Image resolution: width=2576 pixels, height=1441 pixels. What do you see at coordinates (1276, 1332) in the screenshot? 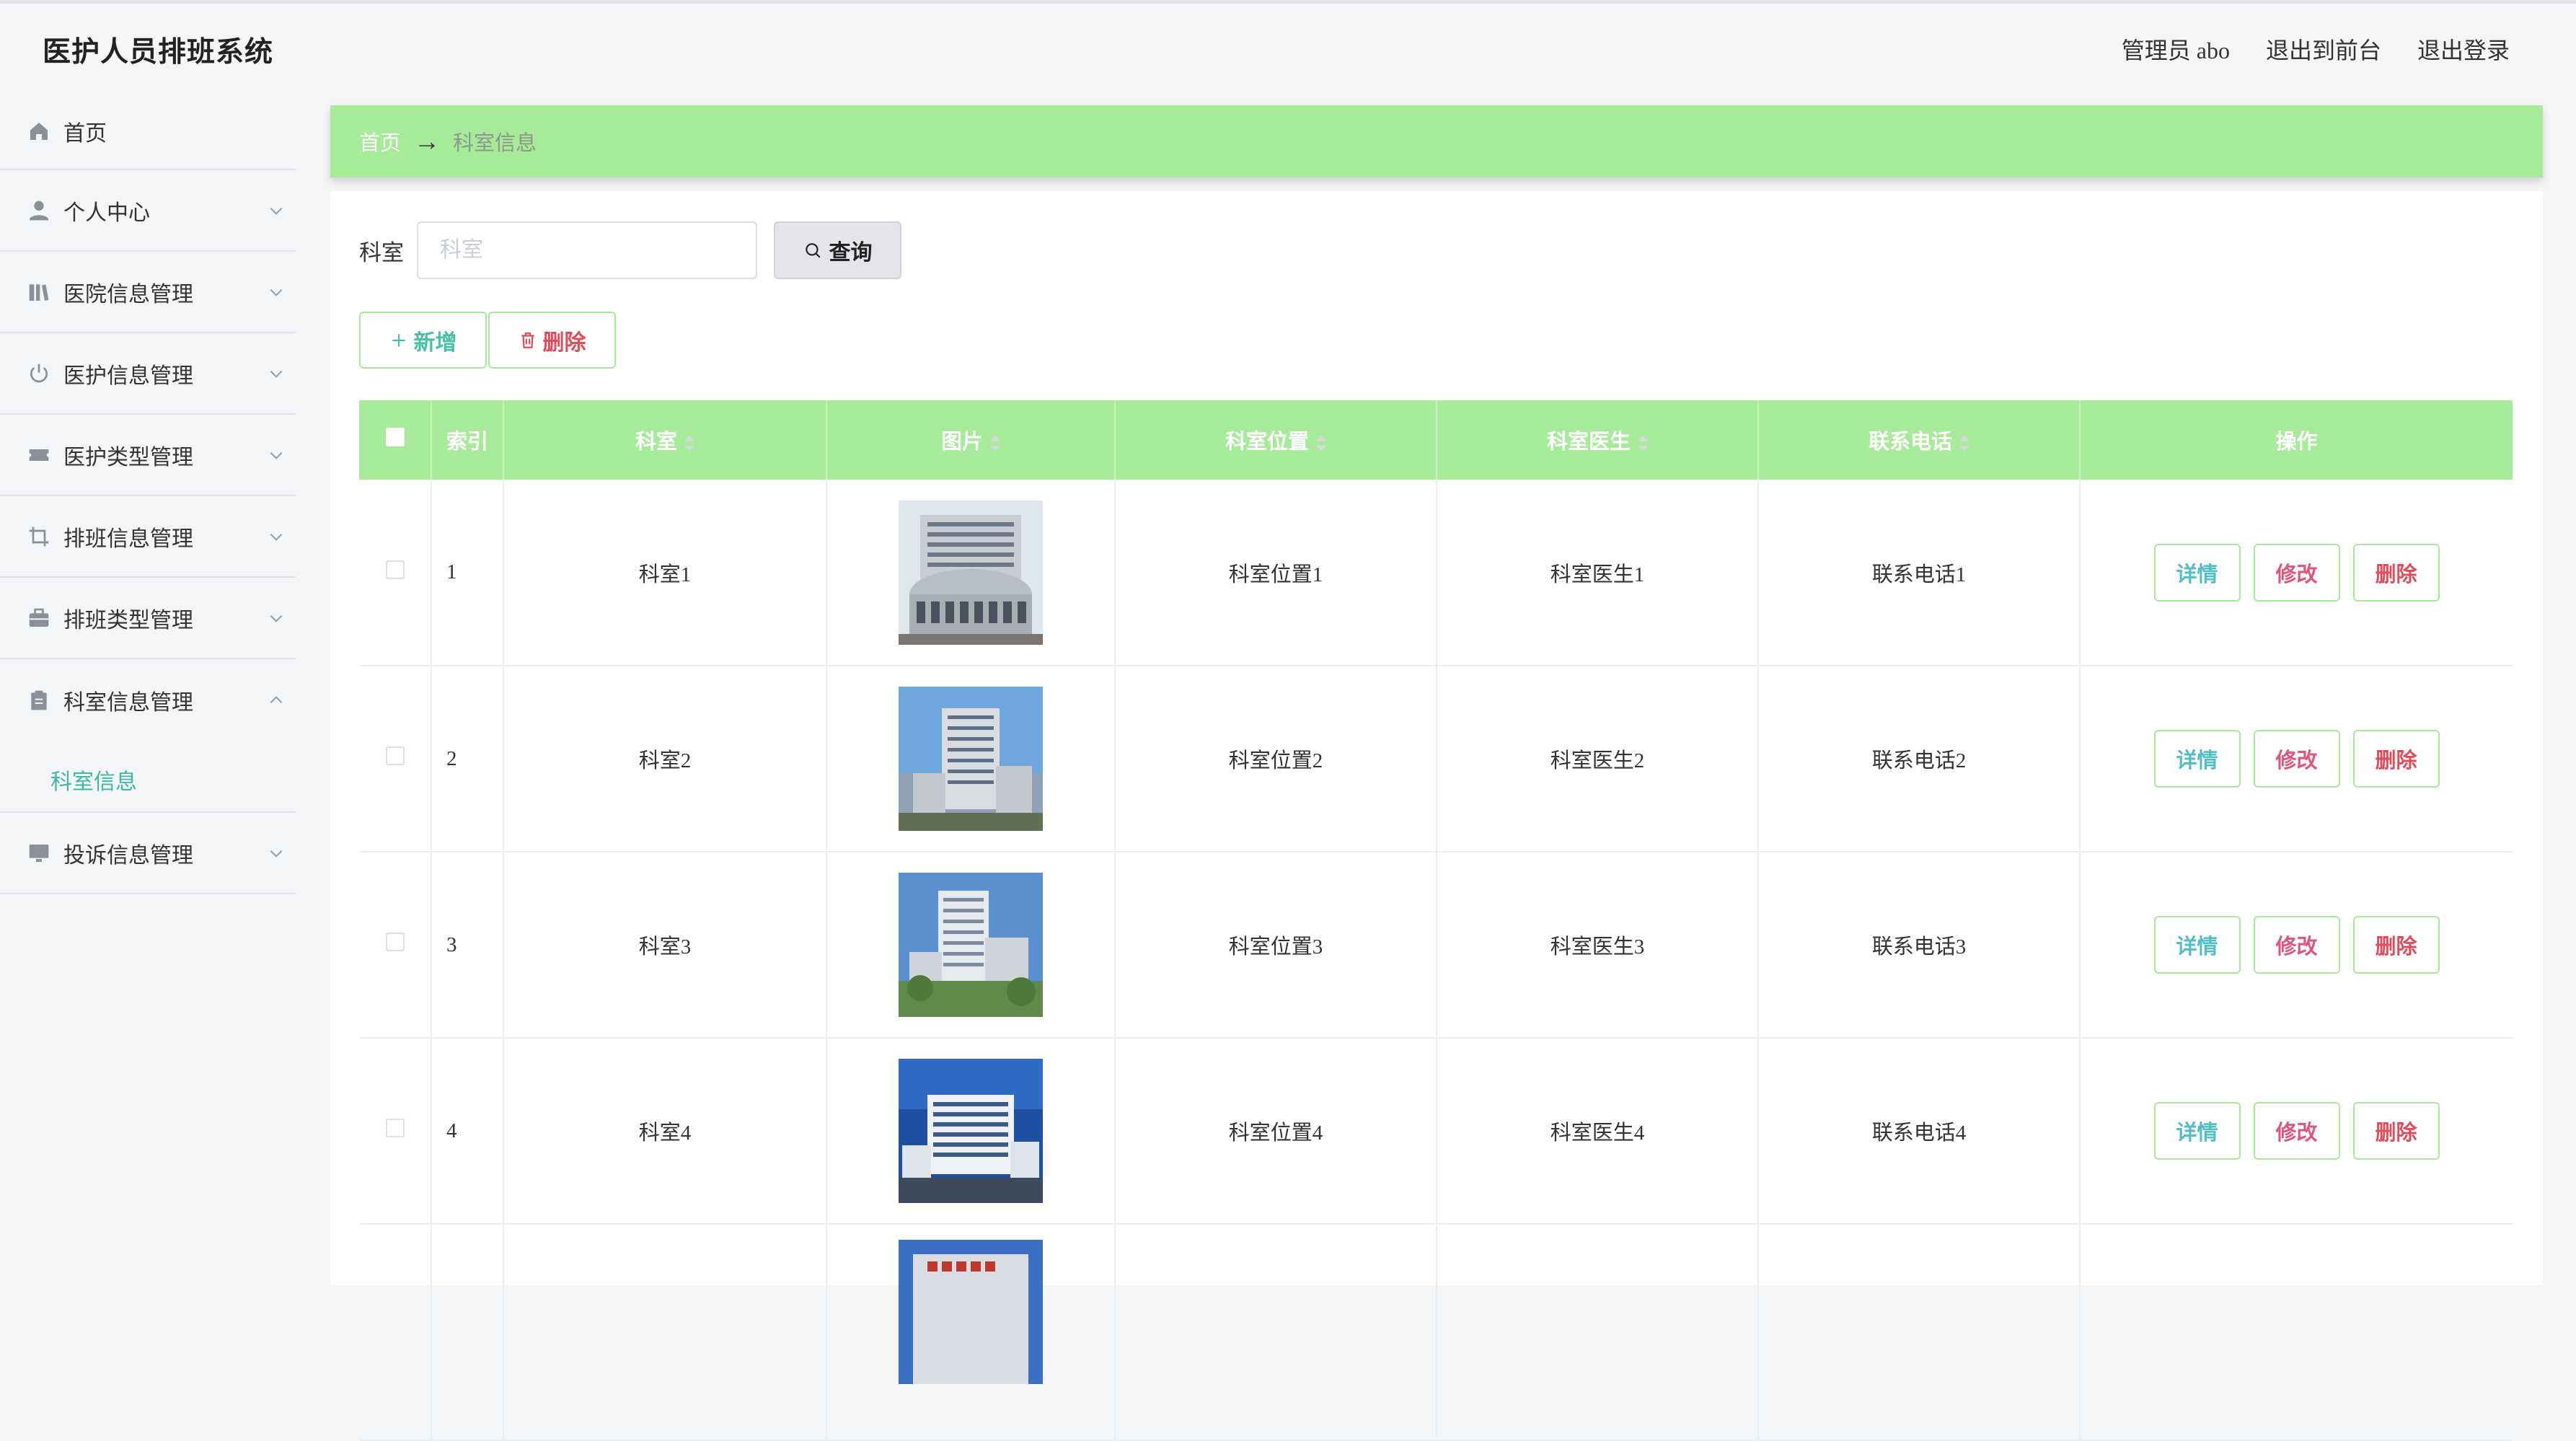
I see `row-location` at bounding box center [1276, 1332].